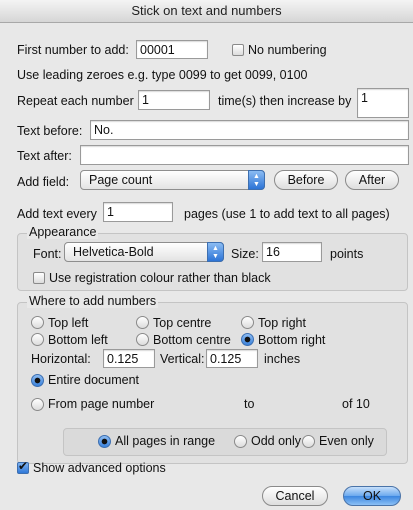 The image size is (413, 510). Describe the element at coordinates (282, 323) in the screenshot. I see `top-right-label: Top right` at that location.